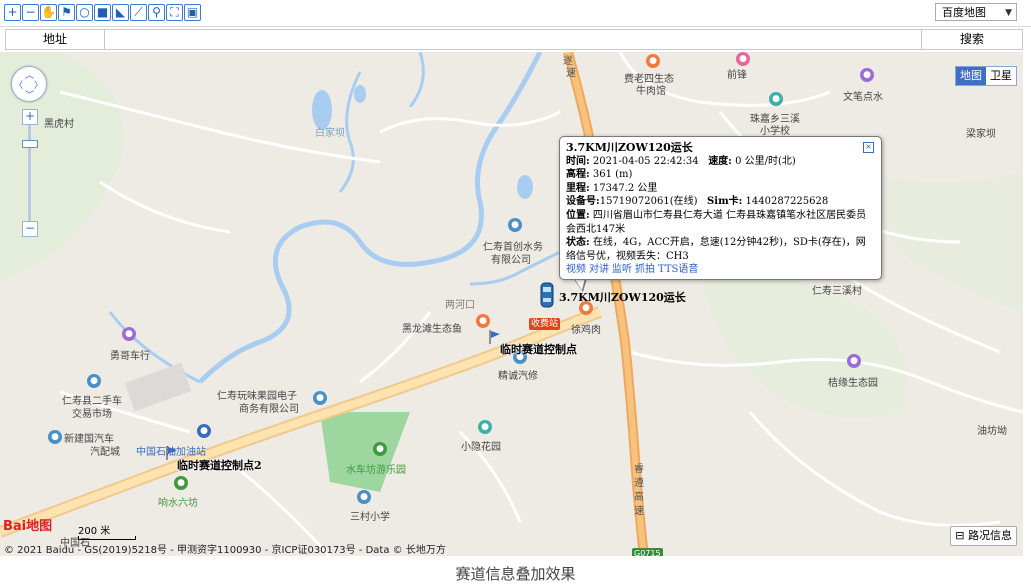 This screenshot has width=1031, height=586. I want to click on zoom-out-button: −, so click(30, 229).